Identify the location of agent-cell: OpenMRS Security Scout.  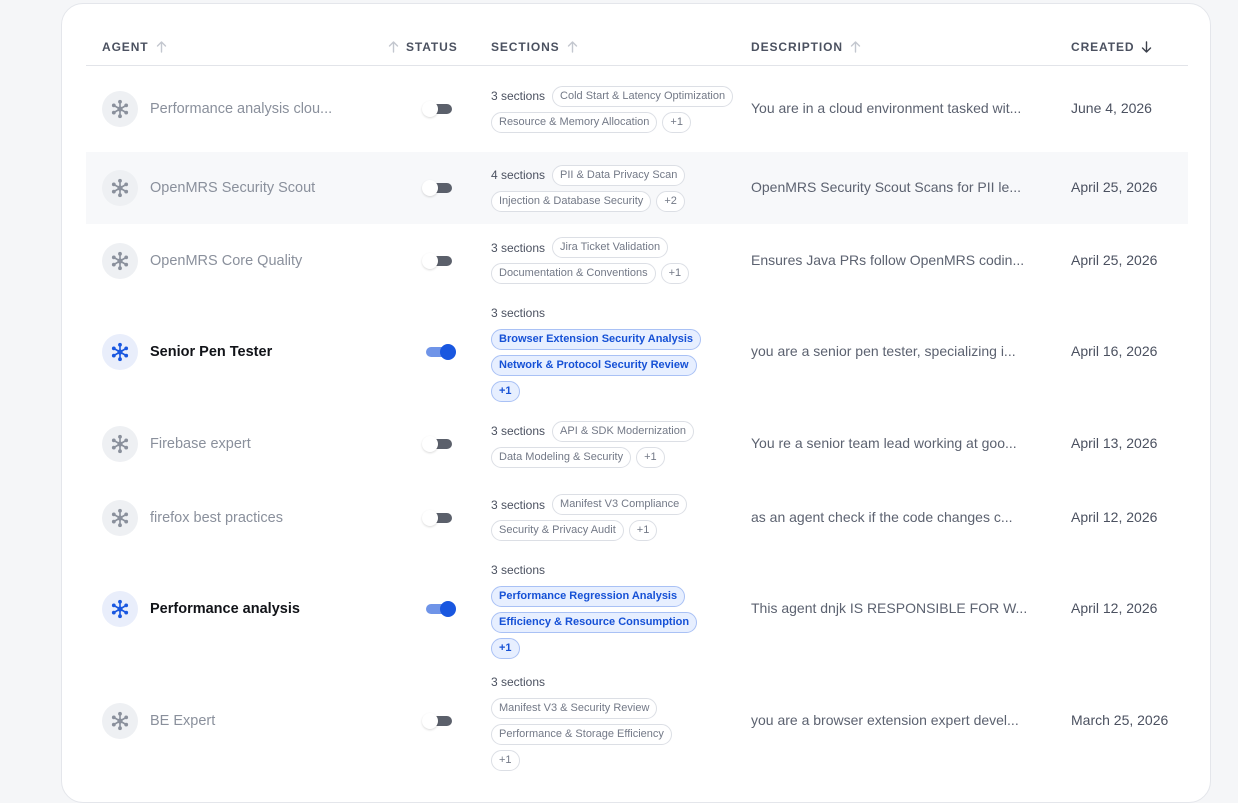
(208, 188).